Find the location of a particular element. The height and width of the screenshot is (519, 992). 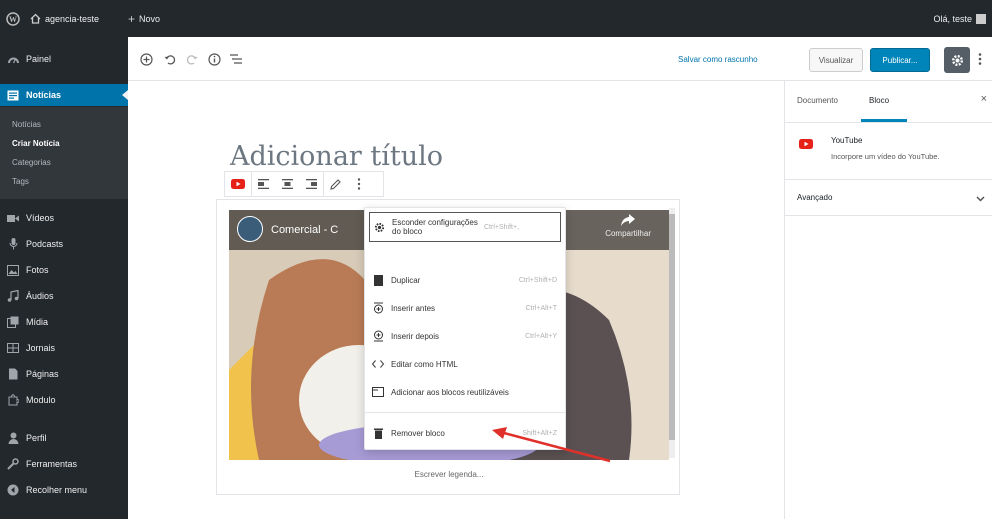

info-icon is located at coordinates (214, 59).